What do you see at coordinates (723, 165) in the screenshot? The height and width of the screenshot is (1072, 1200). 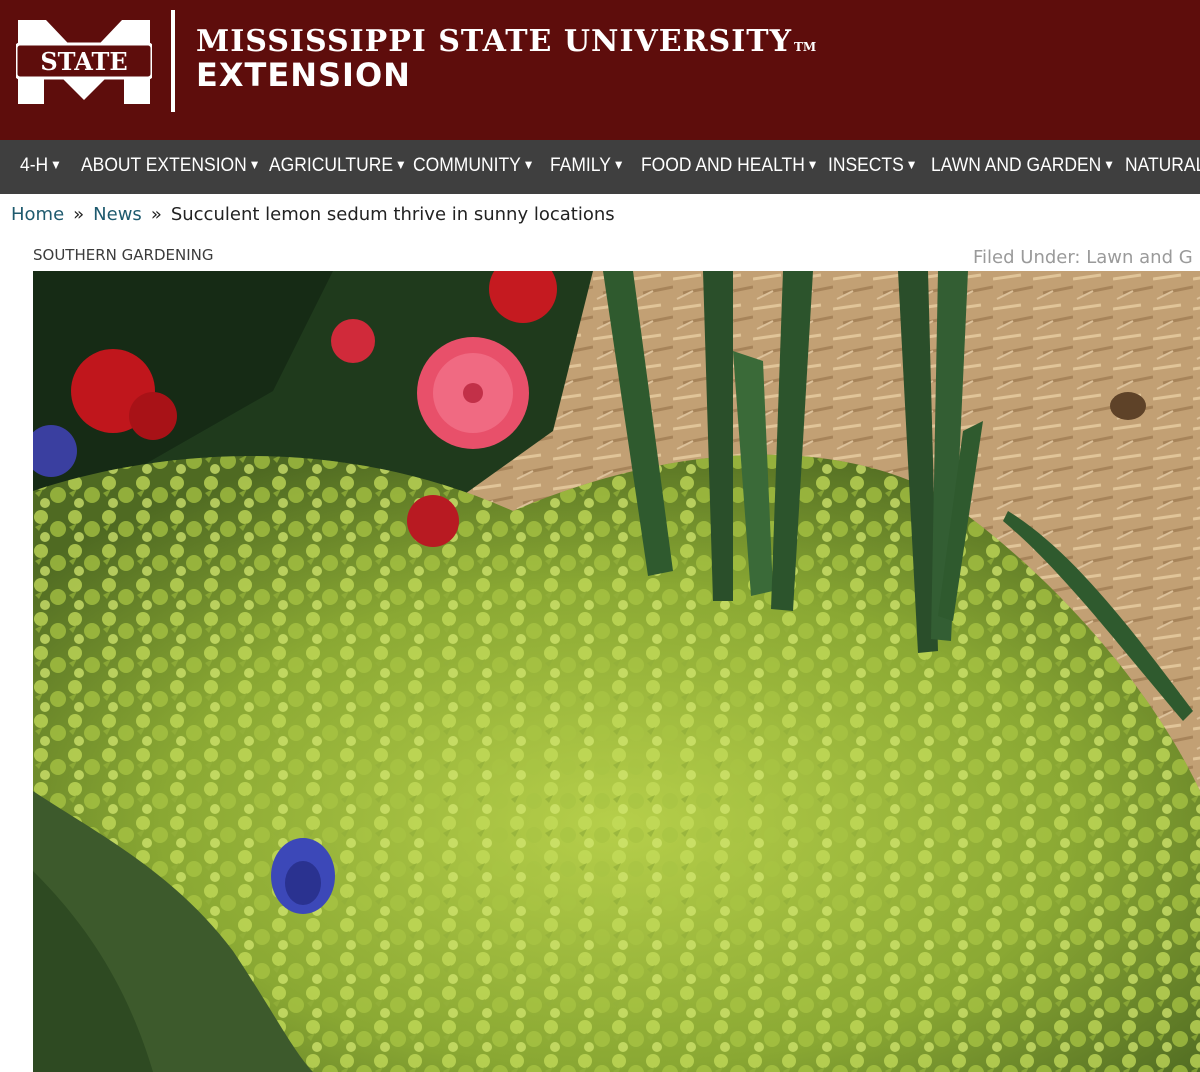 I see `nav-item-label: FOOD AND HEALTH` at bounding box center [723, 165].